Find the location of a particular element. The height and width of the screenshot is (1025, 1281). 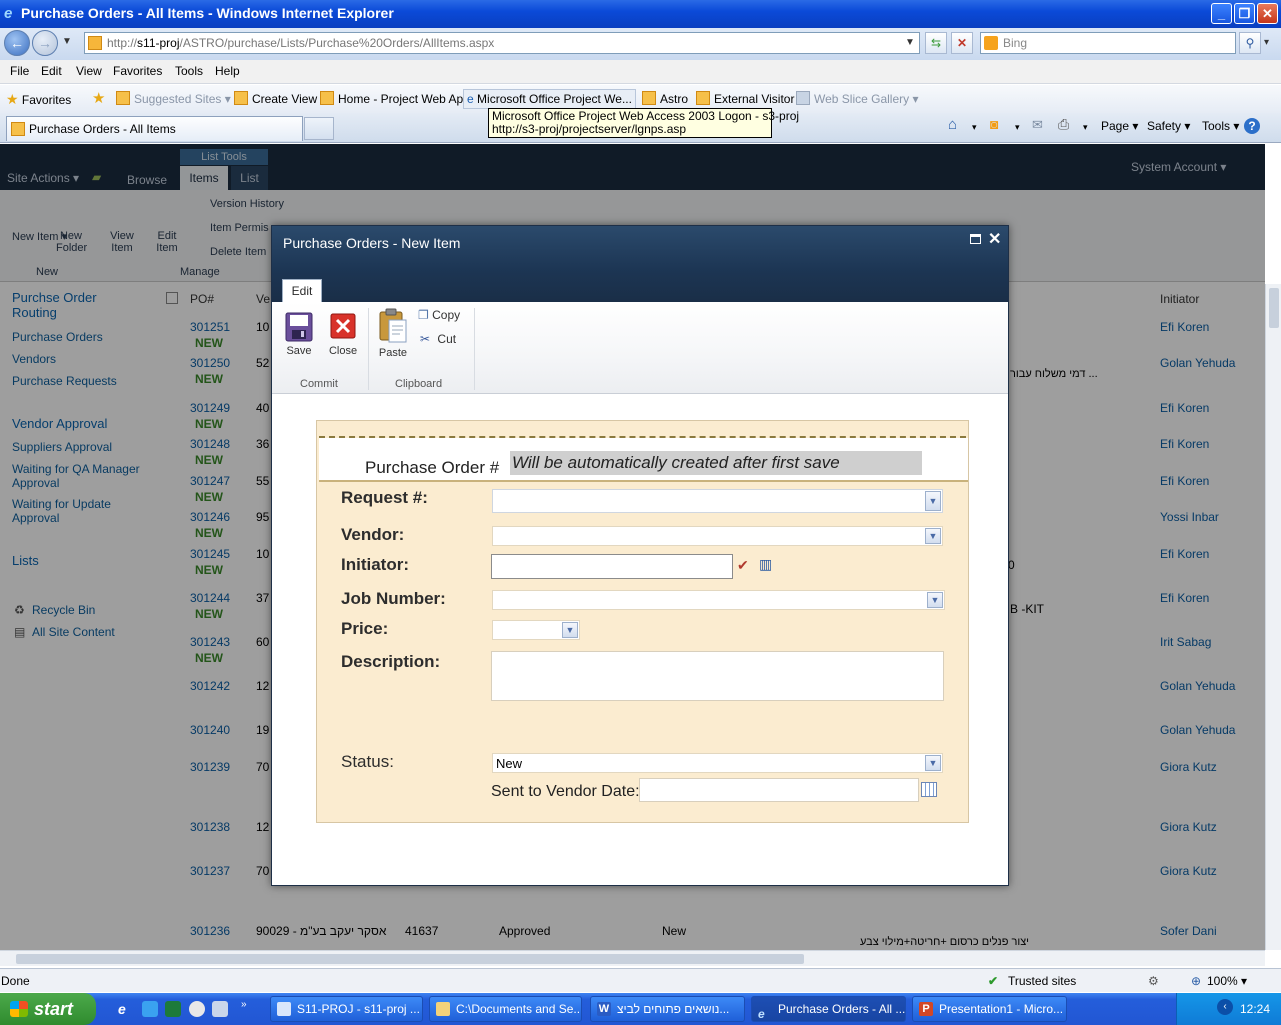

description-textarea is located at coordinates (717, 676).